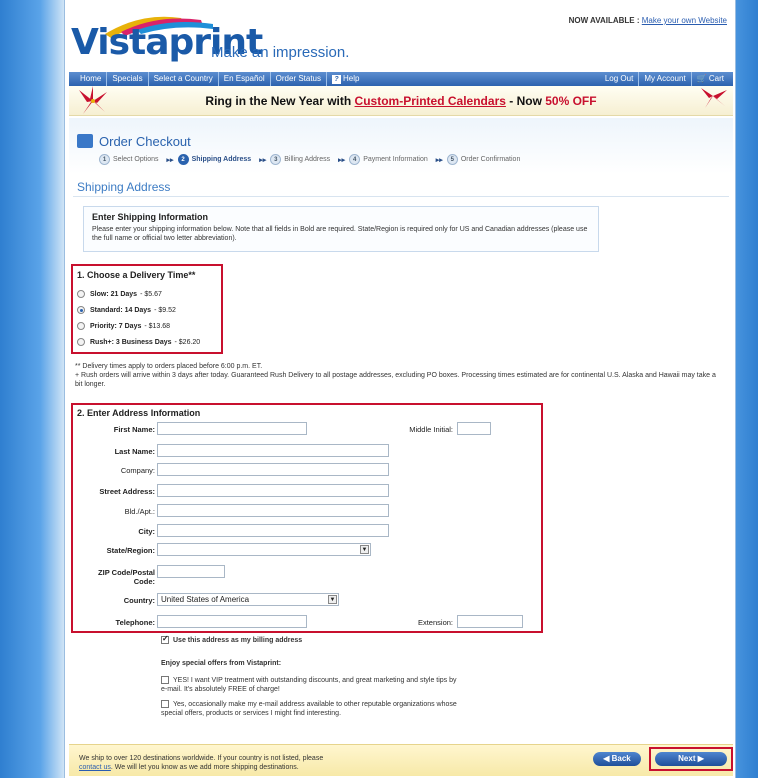 The height and width of the screenshot is (778, 758). I want to click on option-price: - $26.20, so click(187, 342).